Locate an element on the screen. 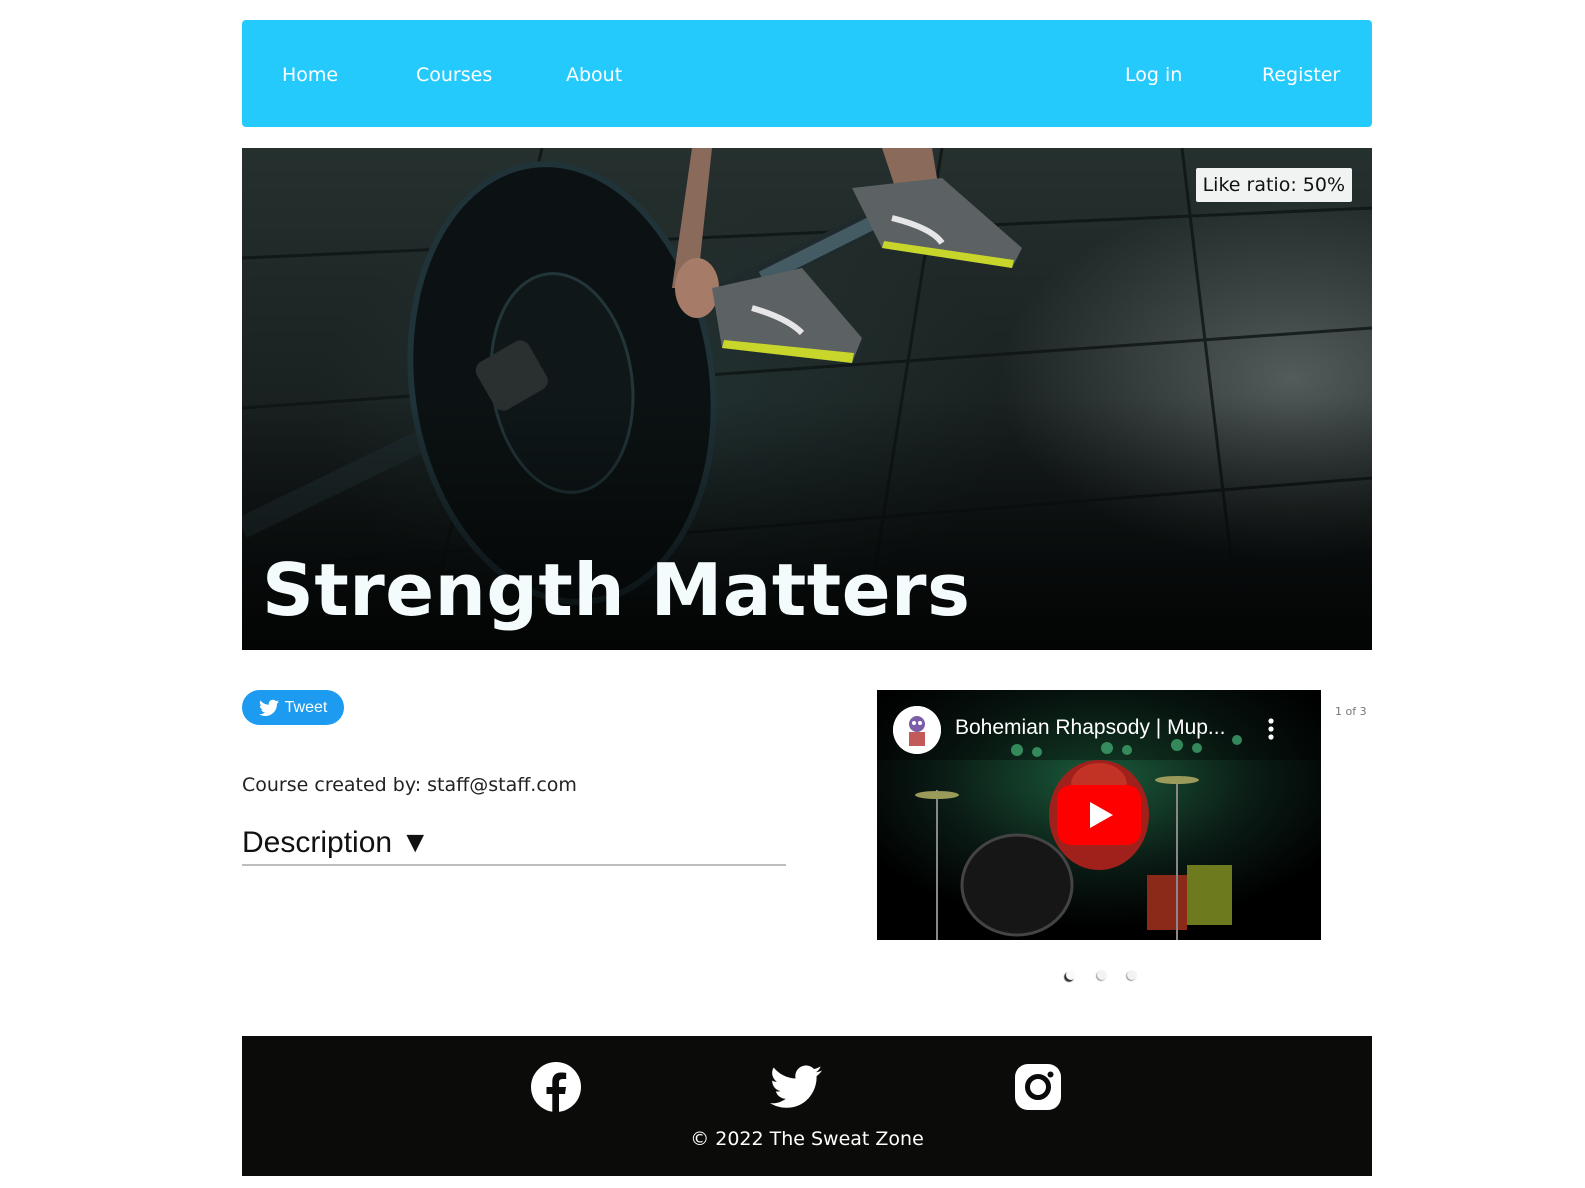  channel-logo-icon is located at coordinates (917, 730).